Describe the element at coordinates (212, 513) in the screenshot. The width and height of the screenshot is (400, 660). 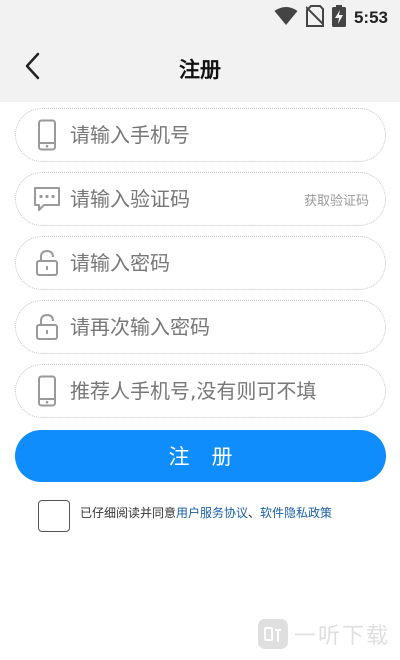
I see `user-agreement-link: 用户服务协议` at that location.